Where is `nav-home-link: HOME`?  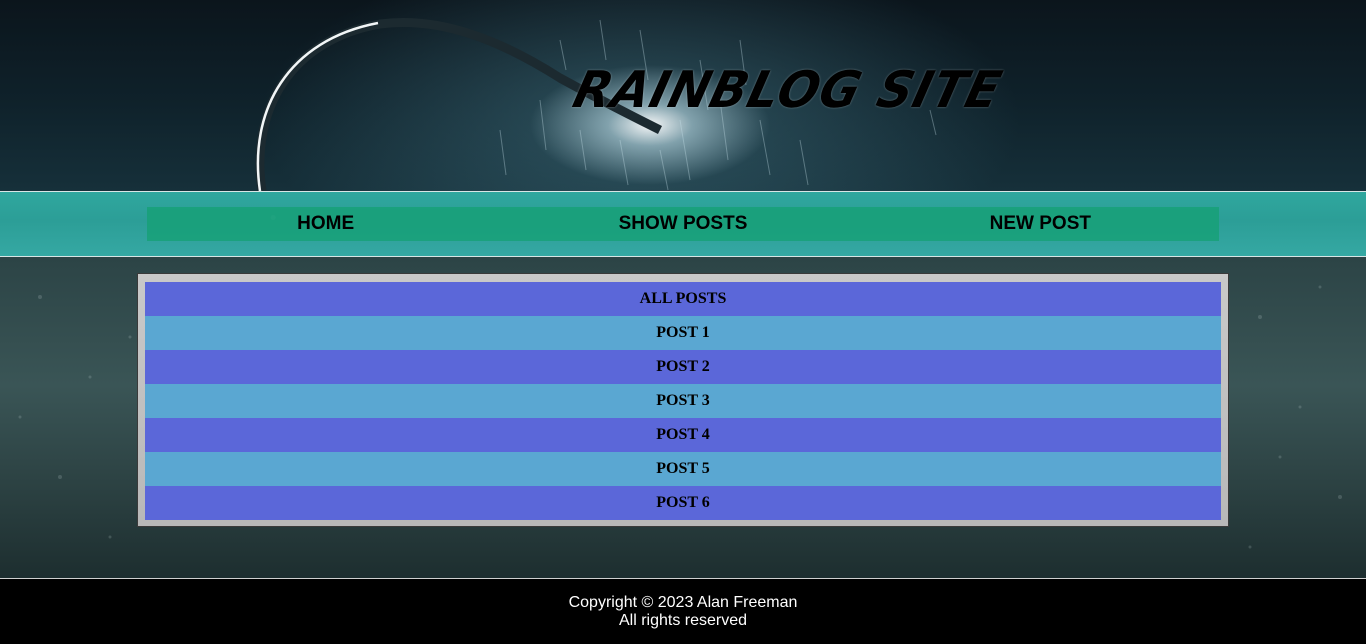
nav-home-link: HOME is located at coordinates (325, 224).